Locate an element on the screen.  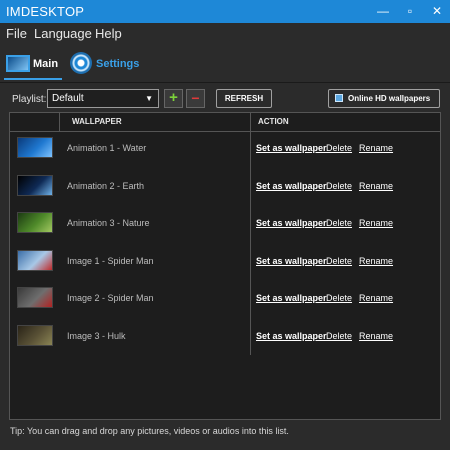
tab-settings-label: Settings is located at coordinates (118, 64).